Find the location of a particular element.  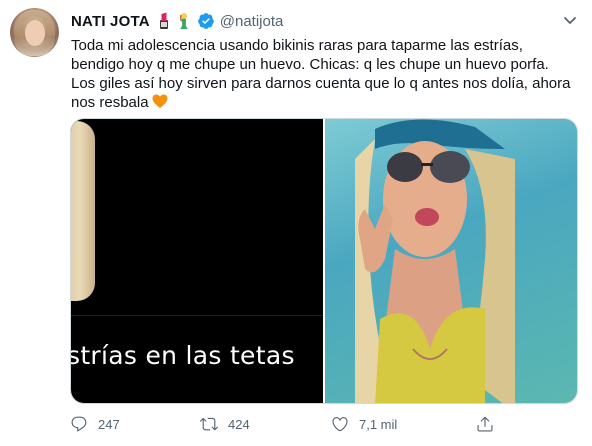

reply-count: 247 is located at coordinates (109, 424).